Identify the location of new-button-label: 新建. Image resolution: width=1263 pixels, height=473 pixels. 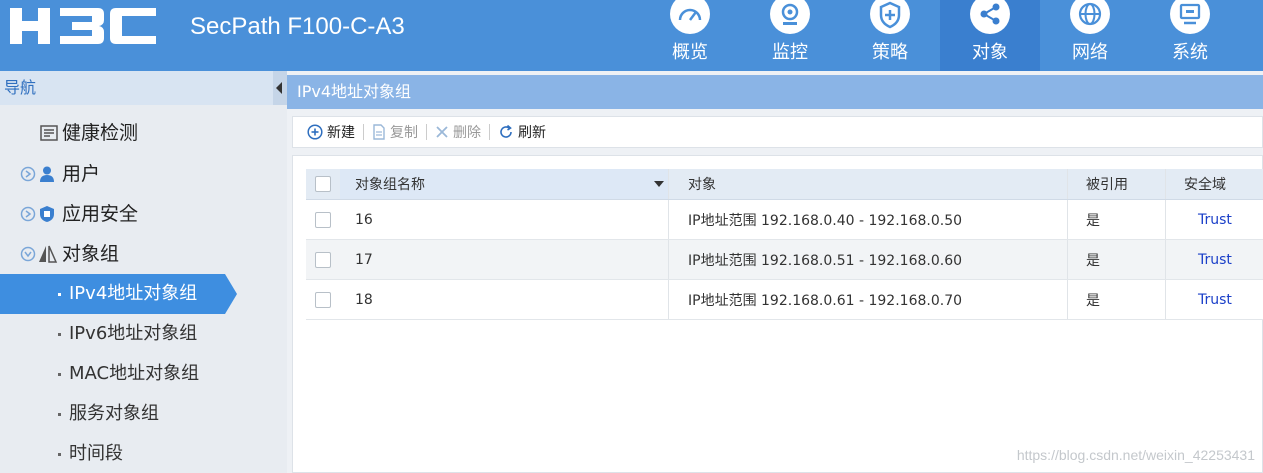
(341, 133).